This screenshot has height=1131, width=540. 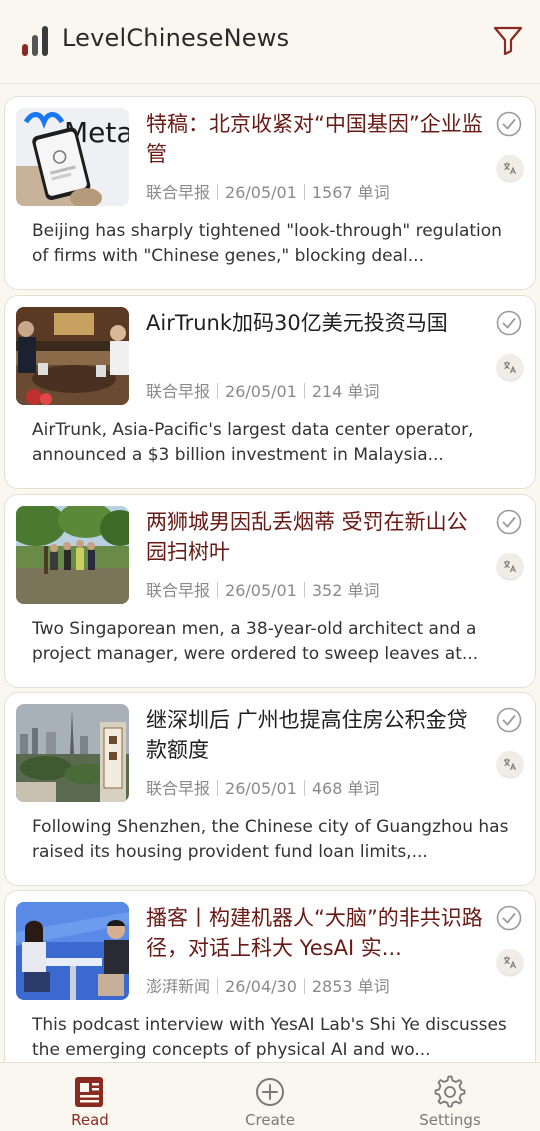 I want to click on app-title: LevelChineseNews, so click(x=176, y=38).